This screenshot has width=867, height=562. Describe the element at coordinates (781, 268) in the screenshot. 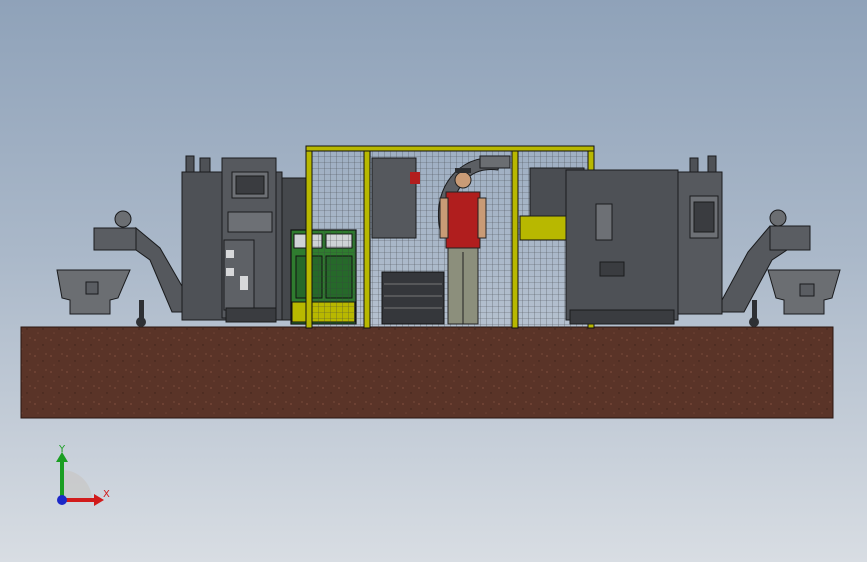

I see `right-chip-conveyor` at that location.